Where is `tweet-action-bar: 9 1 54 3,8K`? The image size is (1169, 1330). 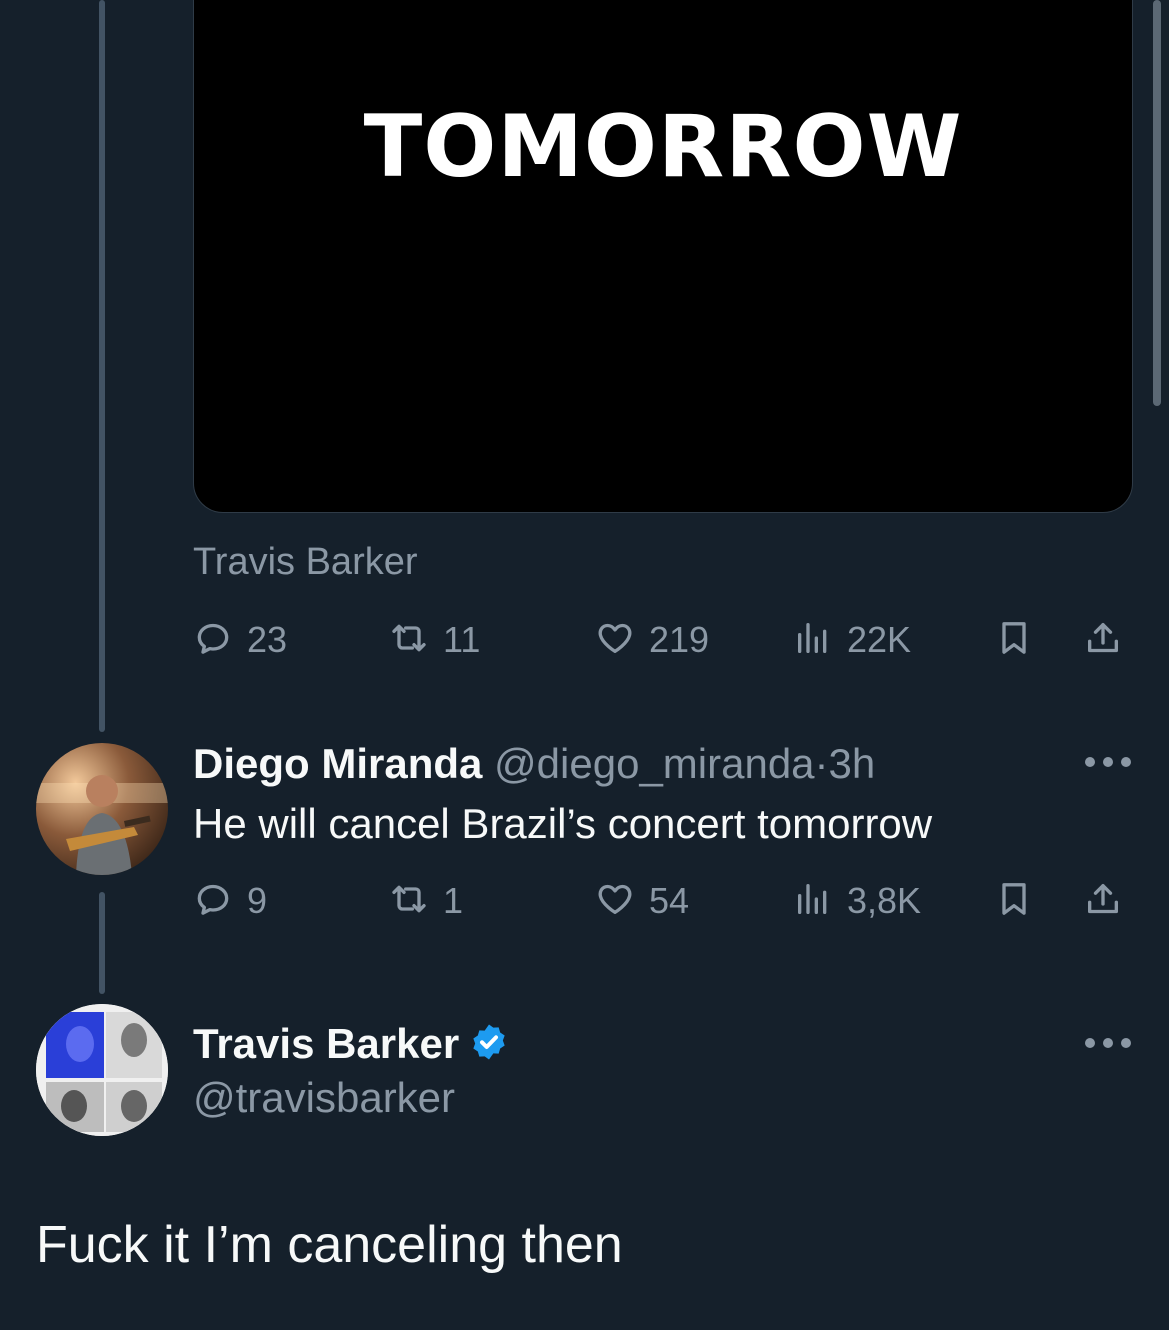
tweet-action-bar: 9 1 54 3,8K is located at coordinates (663, 901).